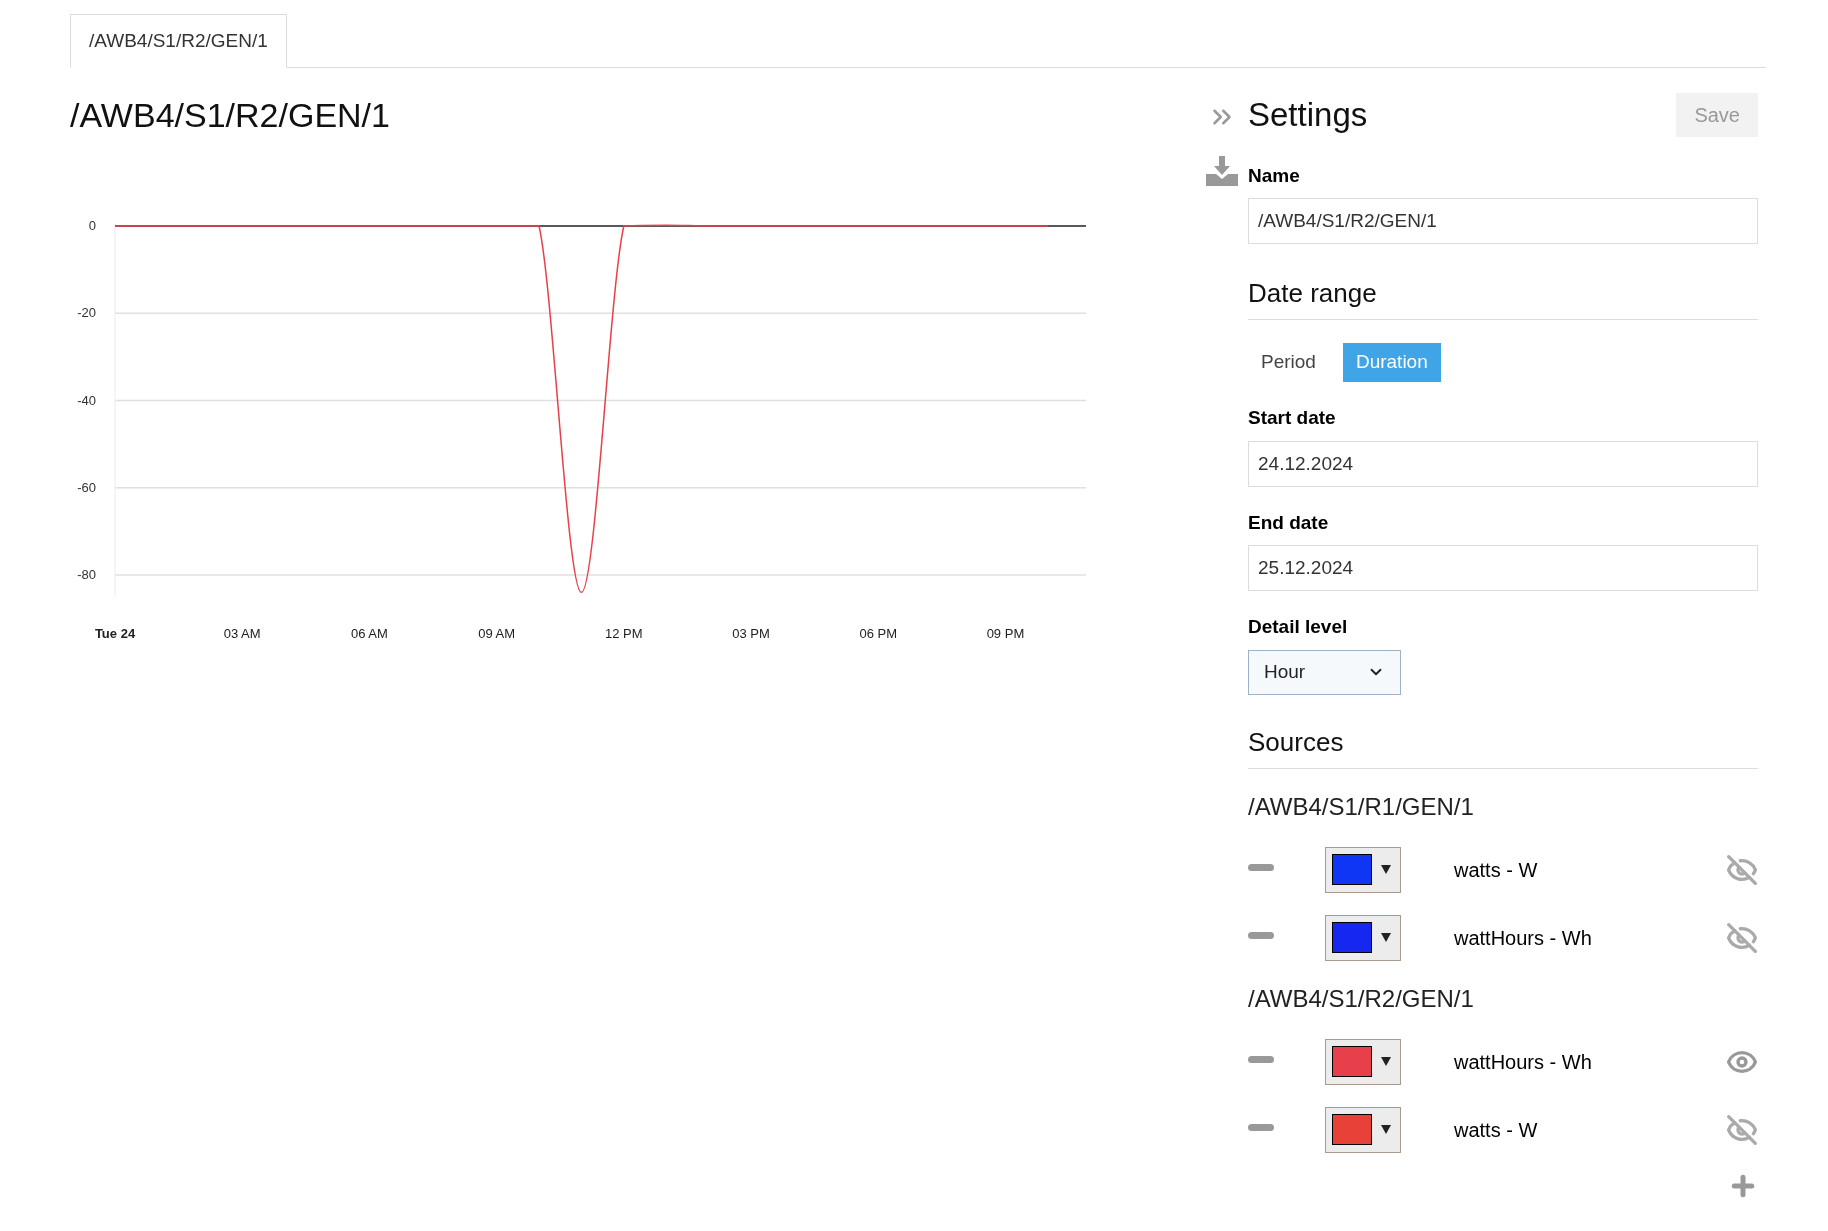 Image resolution: width=1828 pixels, height=1231 pixels. What do you see at coordinates (1298, 627) in the screenshot?
I see `field-label: Detail level` at bounding box center [1298, 627].